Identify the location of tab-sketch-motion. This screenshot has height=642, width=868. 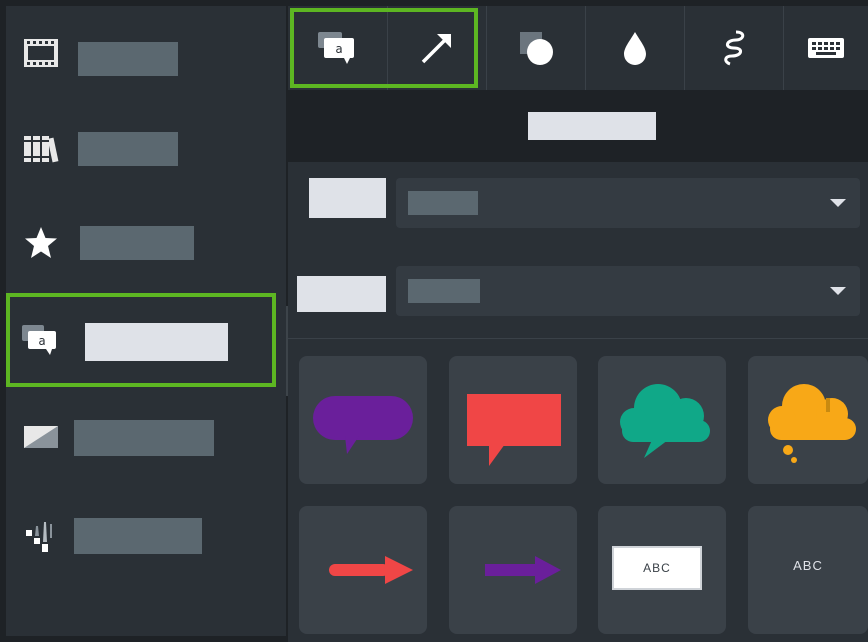
(734, 48).